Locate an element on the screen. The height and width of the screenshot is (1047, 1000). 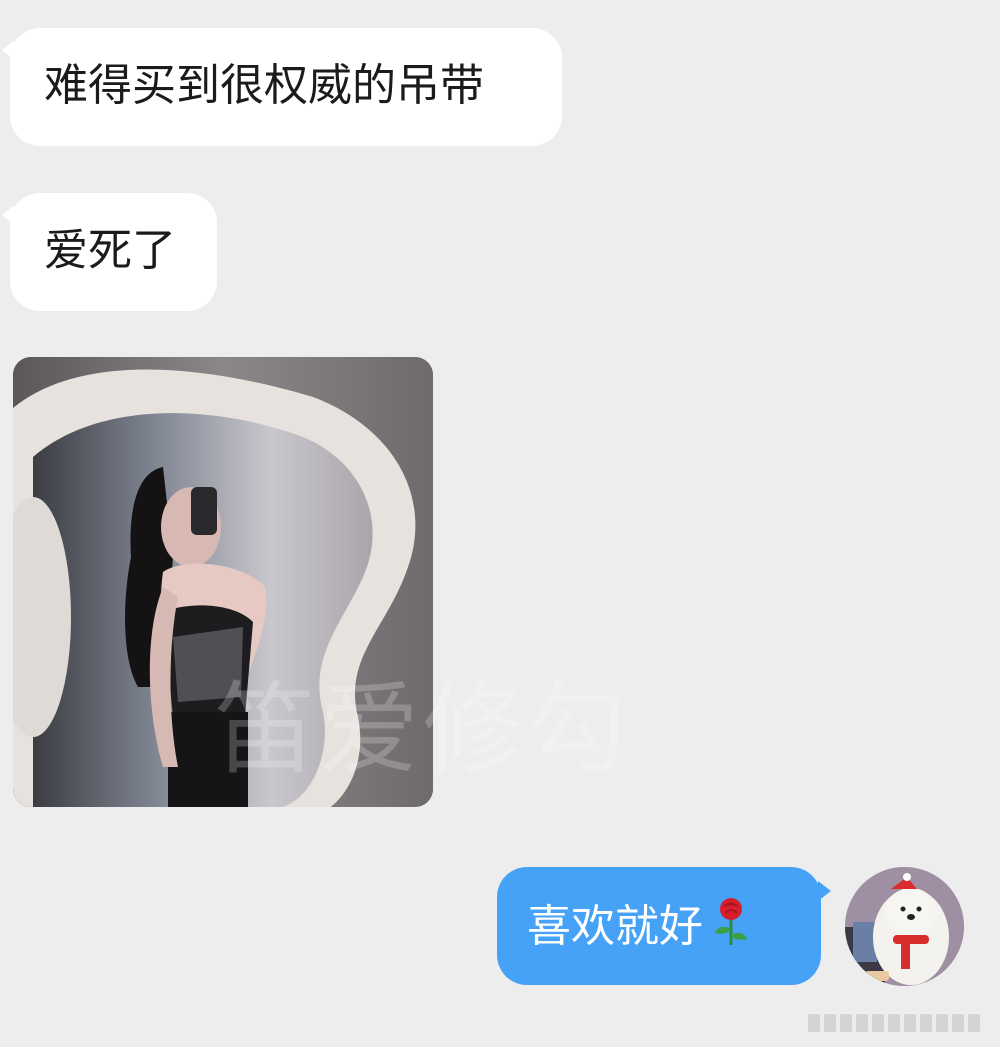
incoming-message-bubble: 爱死了 is located at coordinates (109, 252).